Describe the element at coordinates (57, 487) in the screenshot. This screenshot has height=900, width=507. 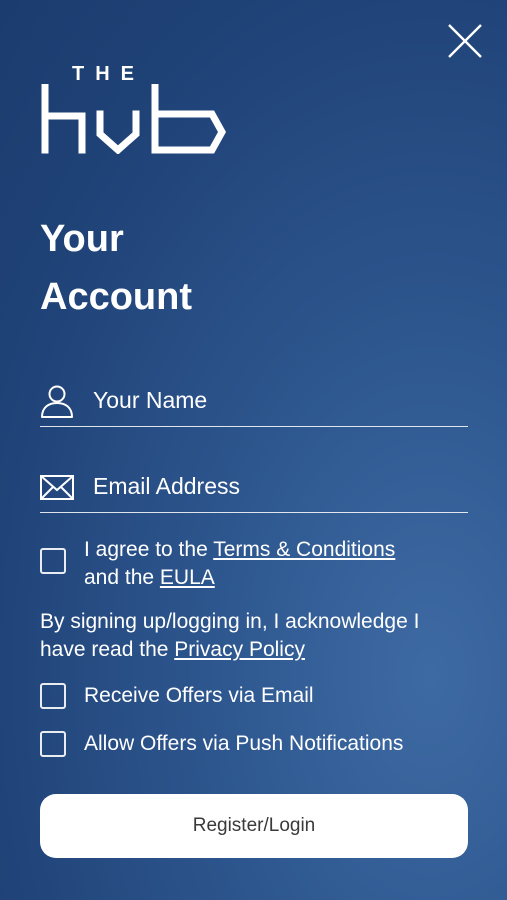
I see `mail-icon` at that location.